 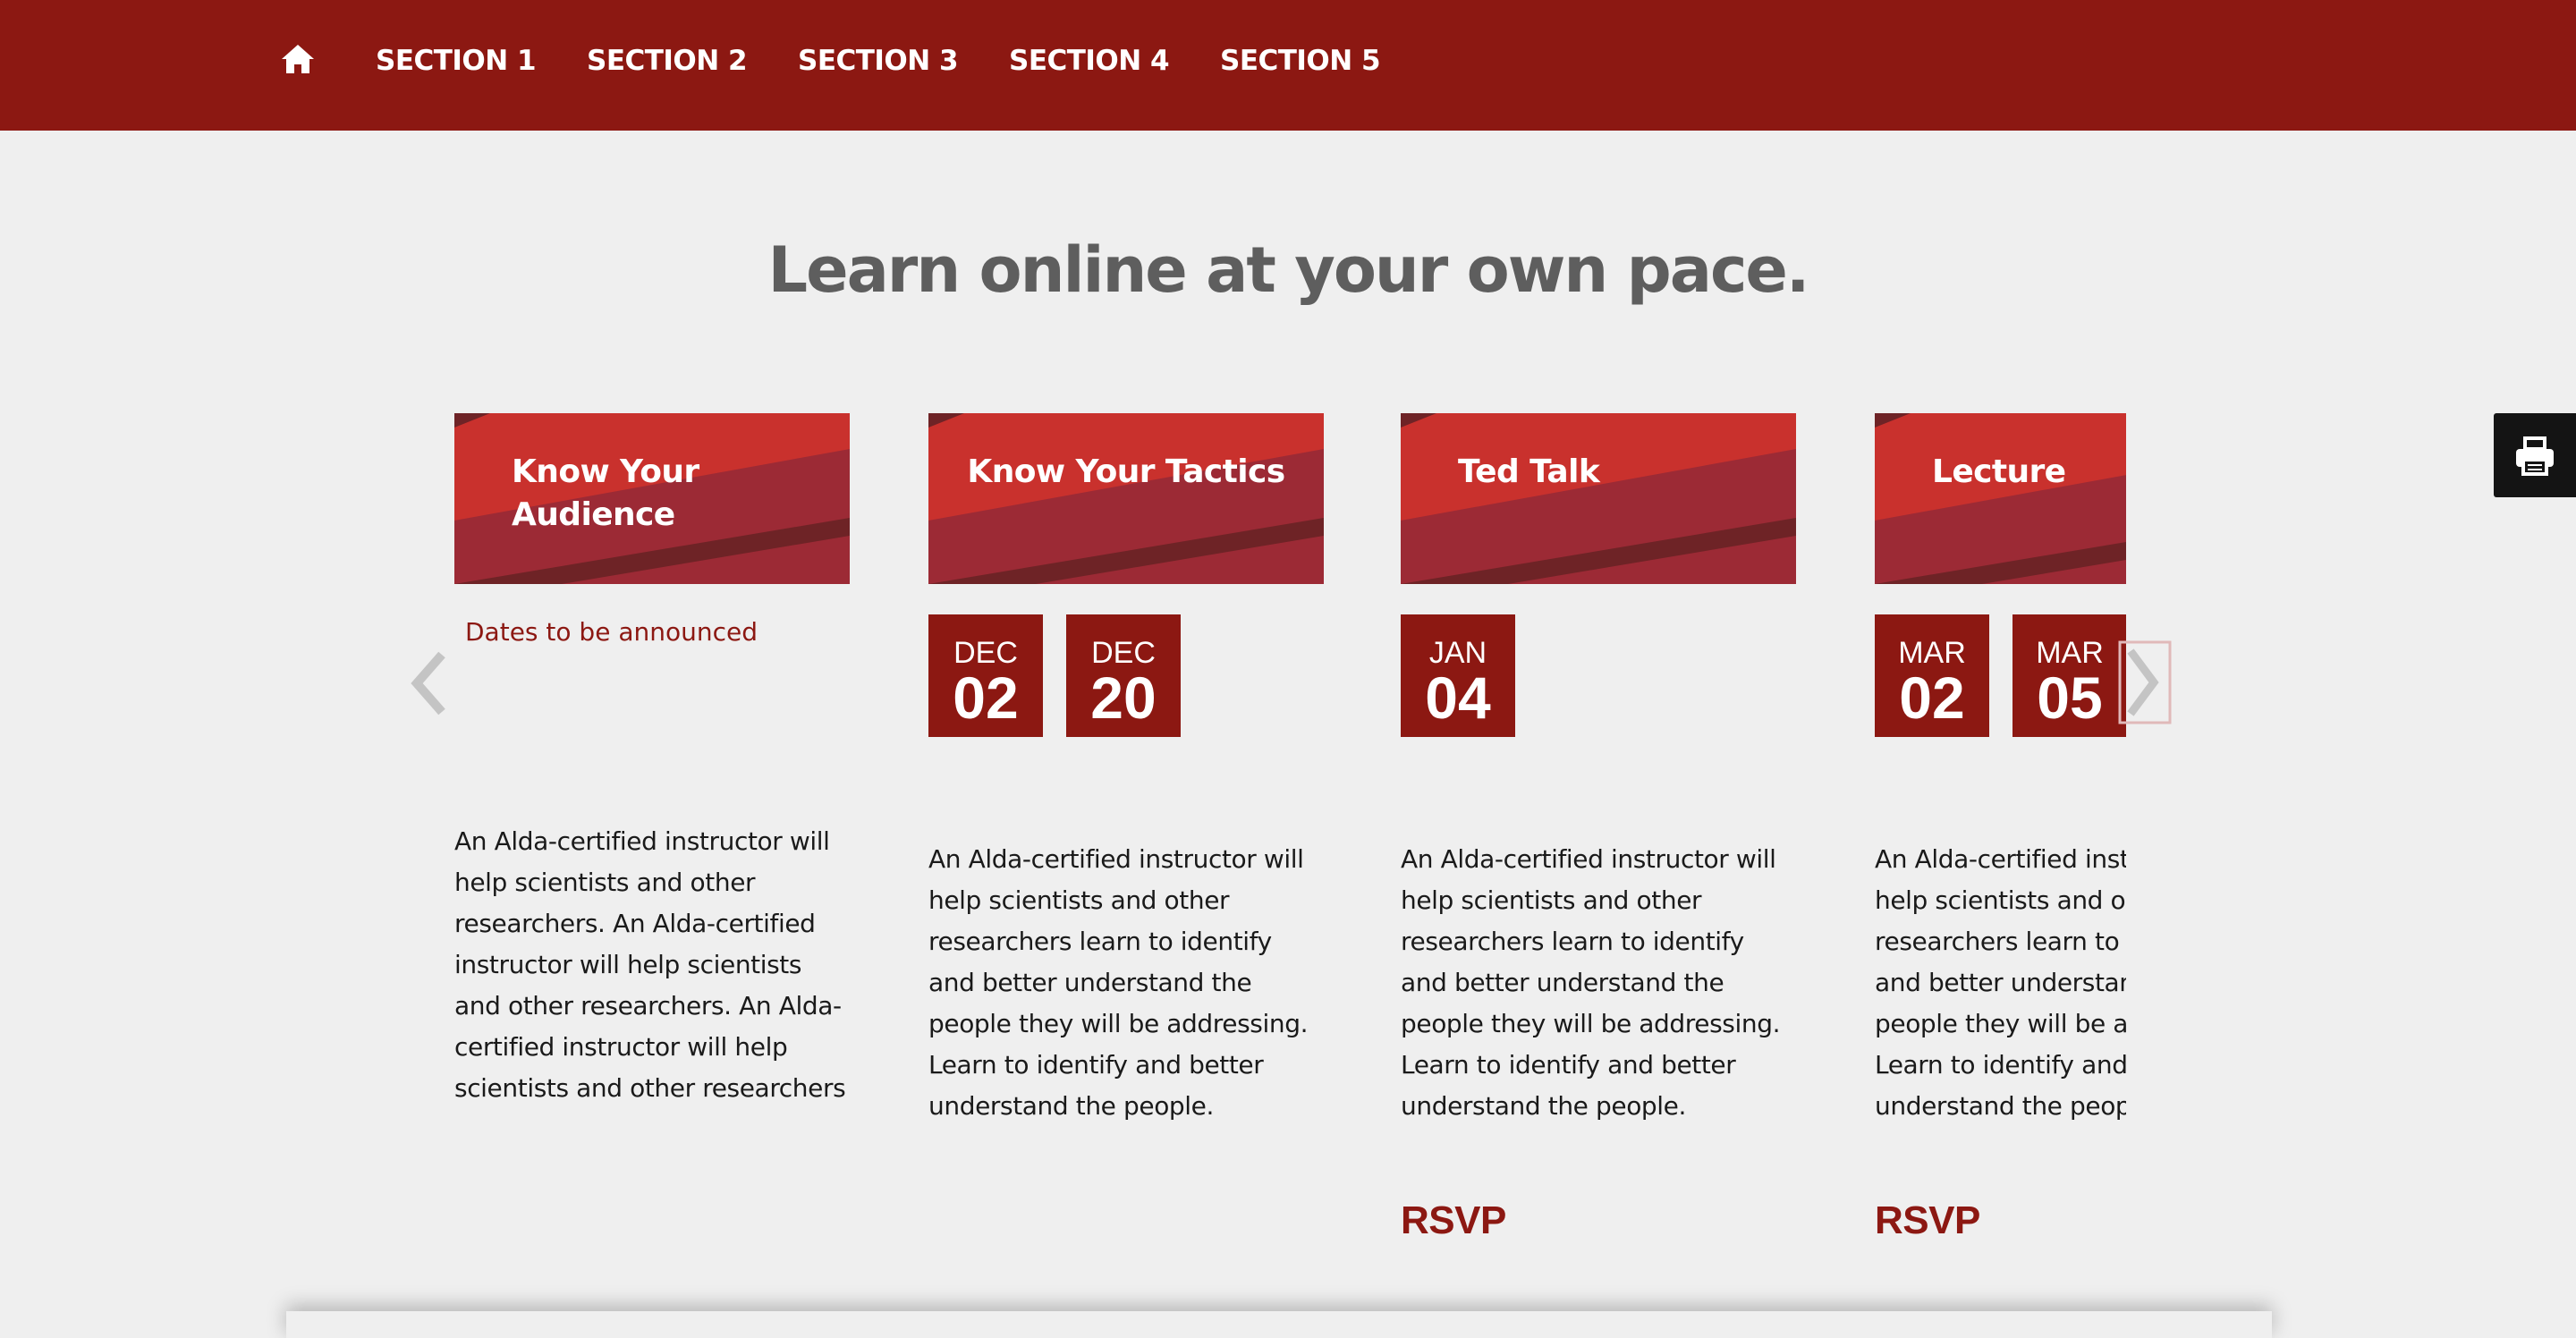 I want to click on chevron-right-icon, so click(x=2146, y=685).